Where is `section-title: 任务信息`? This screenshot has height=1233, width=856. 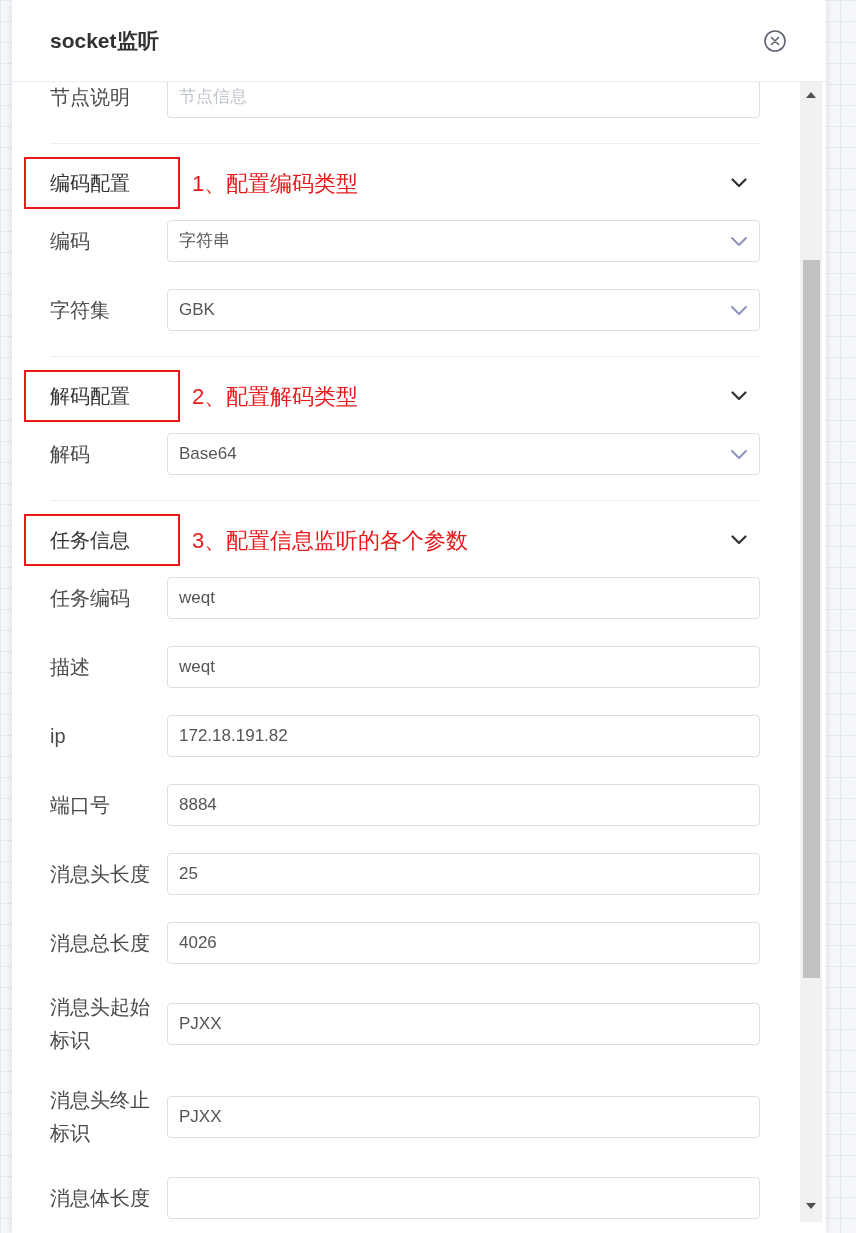 section-title: 任务信息 is located at coordinates (90, 540).